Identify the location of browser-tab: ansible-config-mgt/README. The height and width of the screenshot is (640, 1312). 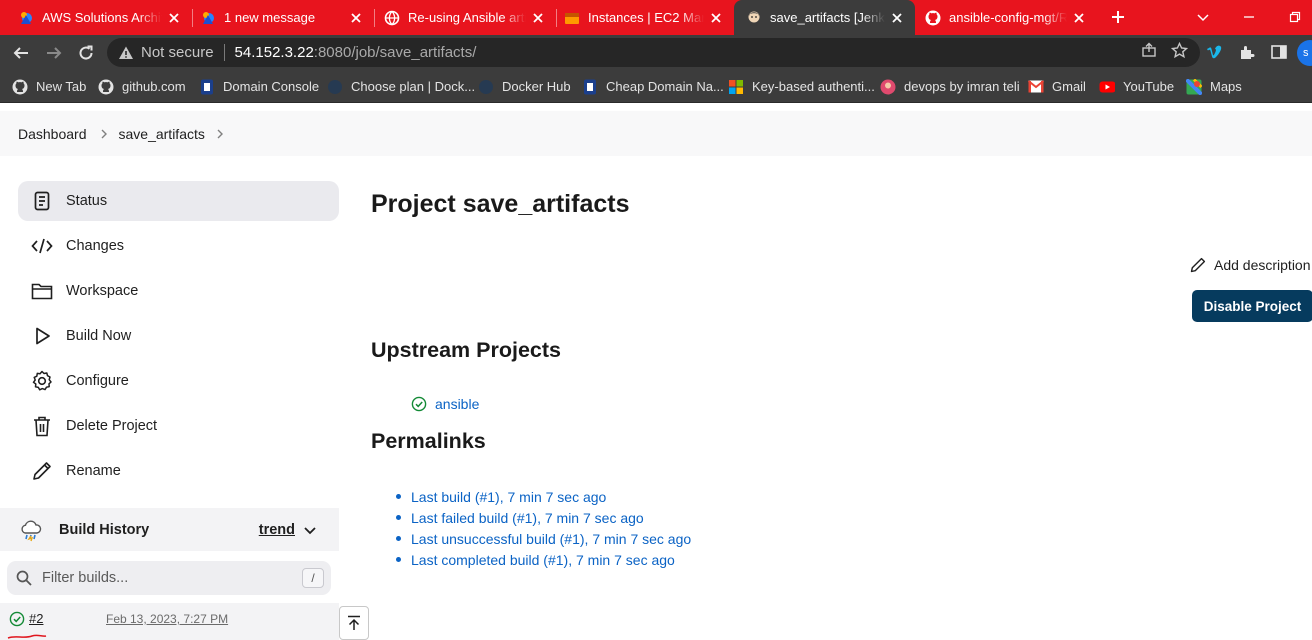
(1006, 17).